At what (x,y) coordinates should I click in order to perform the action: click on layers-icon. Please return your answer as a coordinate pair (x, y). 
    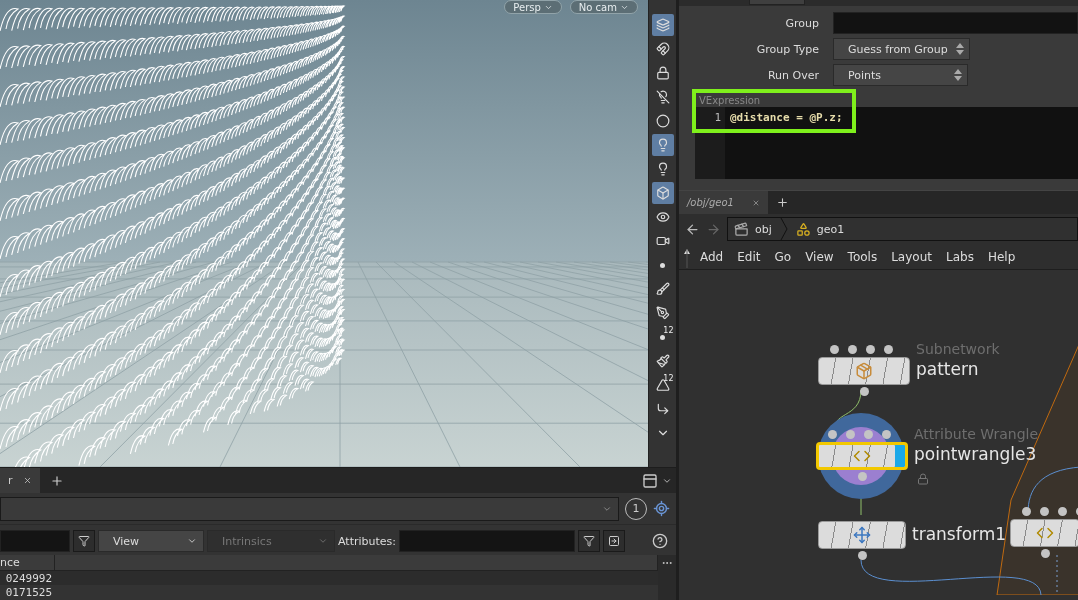
    Looking at the image, I should click on (662, 25).